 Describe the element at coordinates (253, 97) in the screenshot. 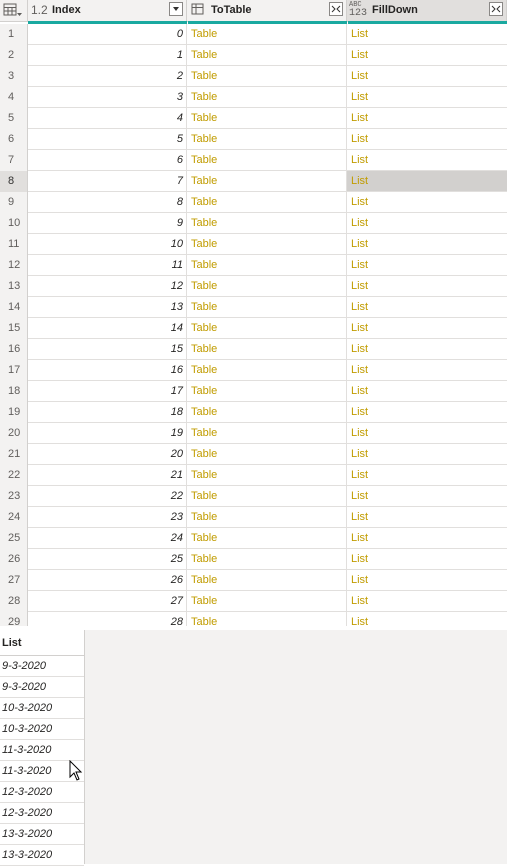

I see `table-row: 4 3 Table List` at that location.